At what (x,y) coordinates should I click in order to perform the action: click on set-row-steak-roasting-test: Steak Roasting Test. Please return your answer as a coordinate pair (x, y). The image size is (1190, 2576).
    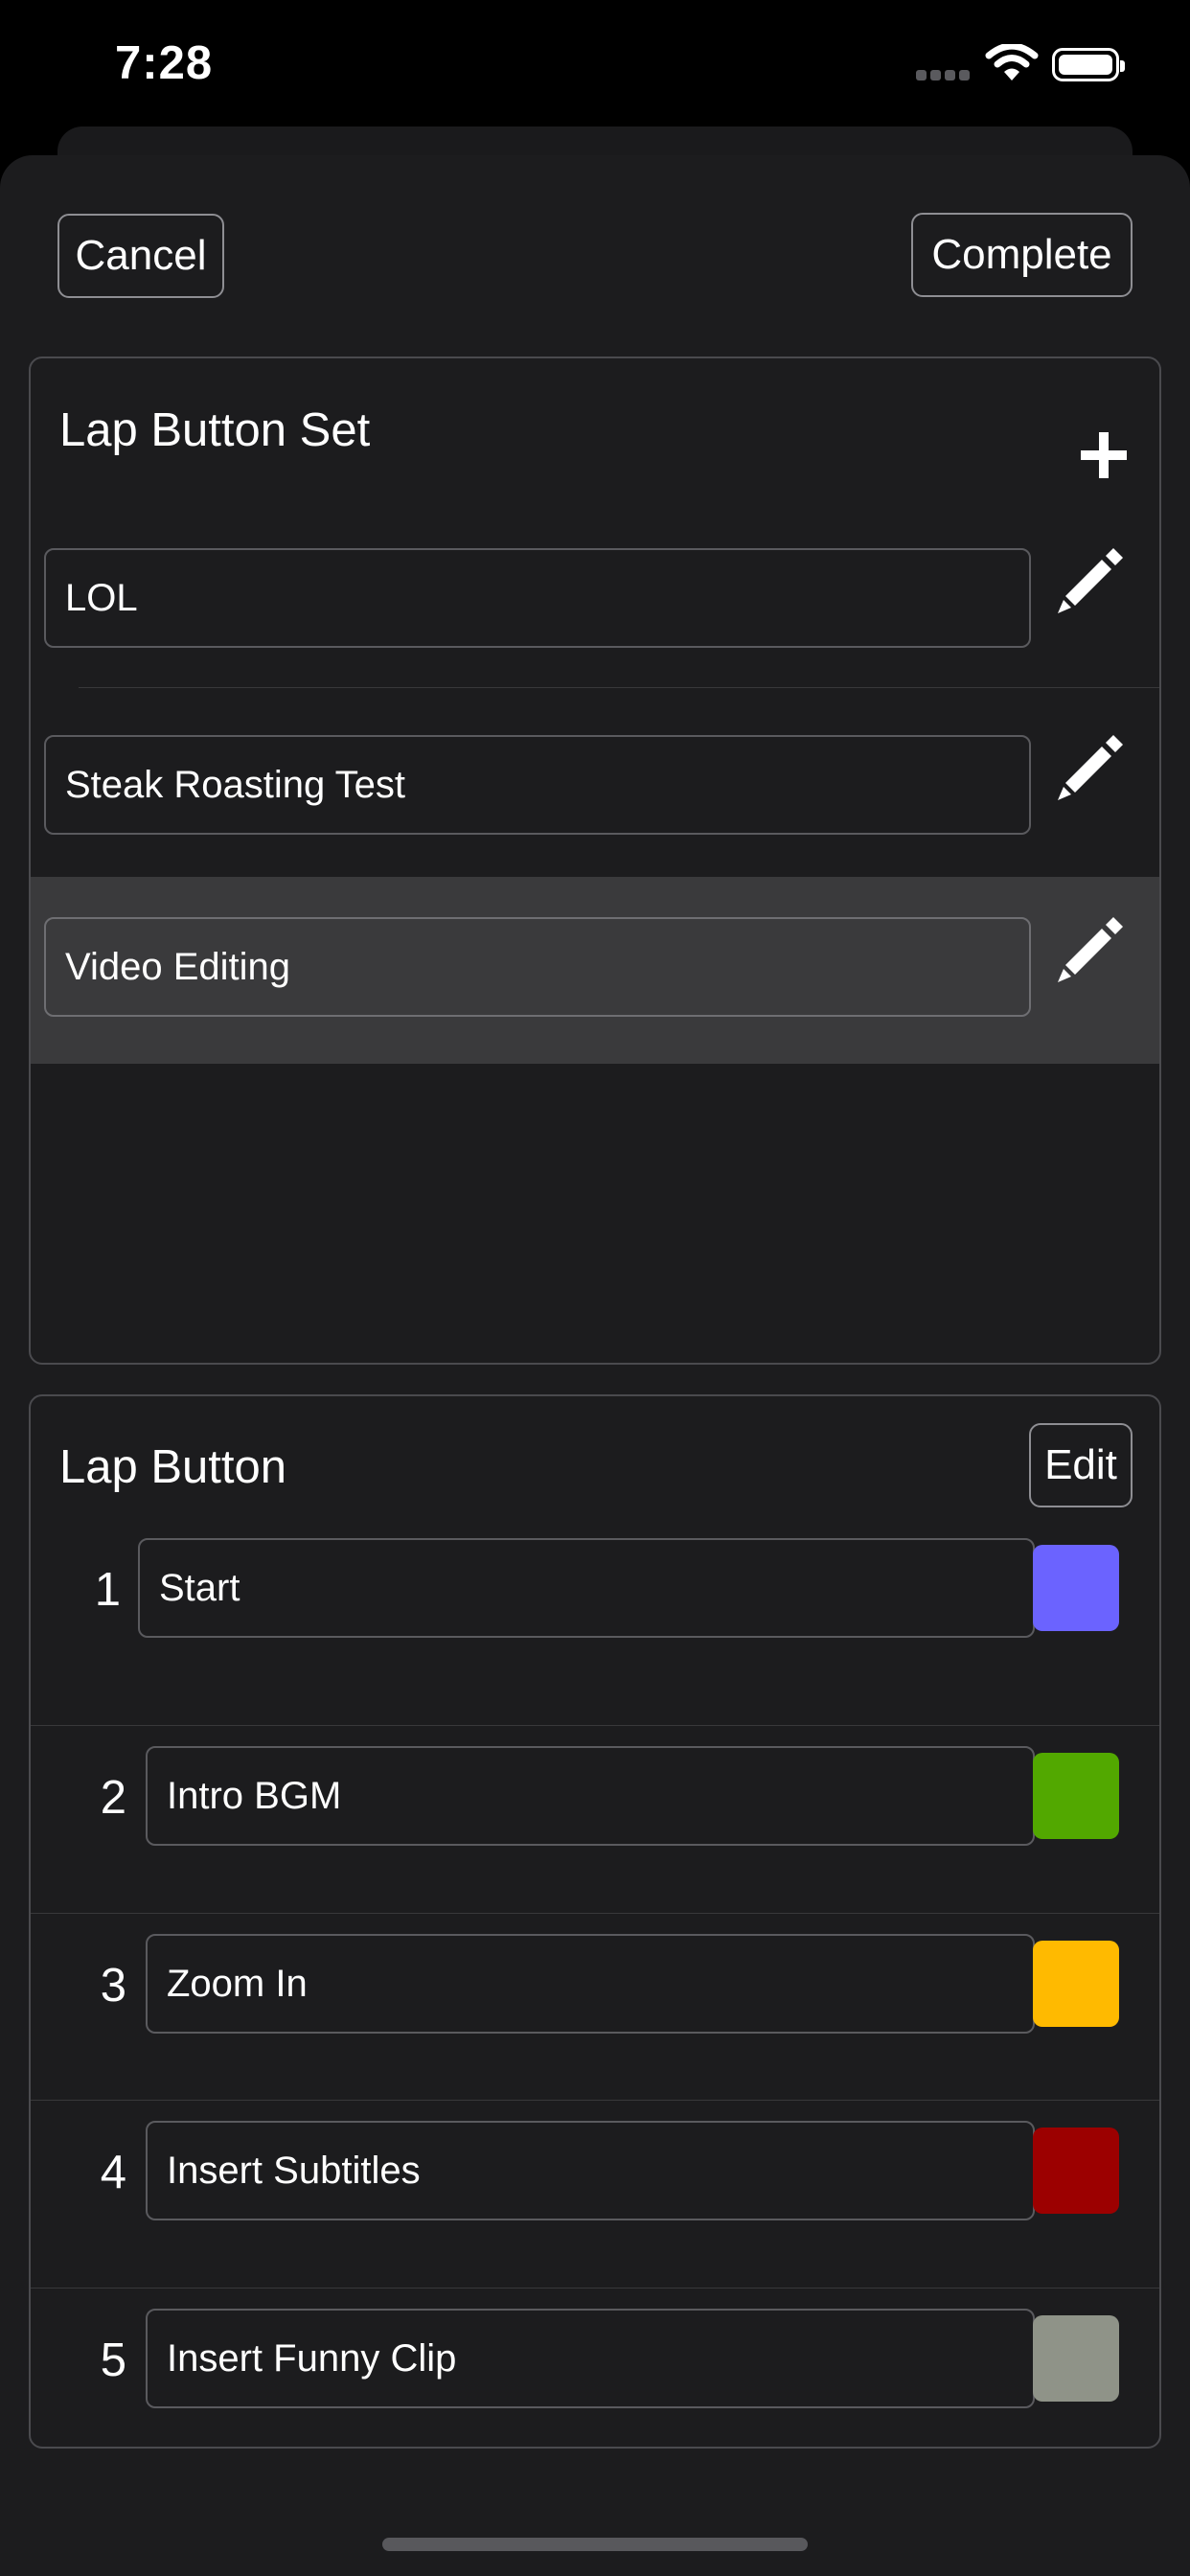
    Looking at the image, I should click on (595, 809).